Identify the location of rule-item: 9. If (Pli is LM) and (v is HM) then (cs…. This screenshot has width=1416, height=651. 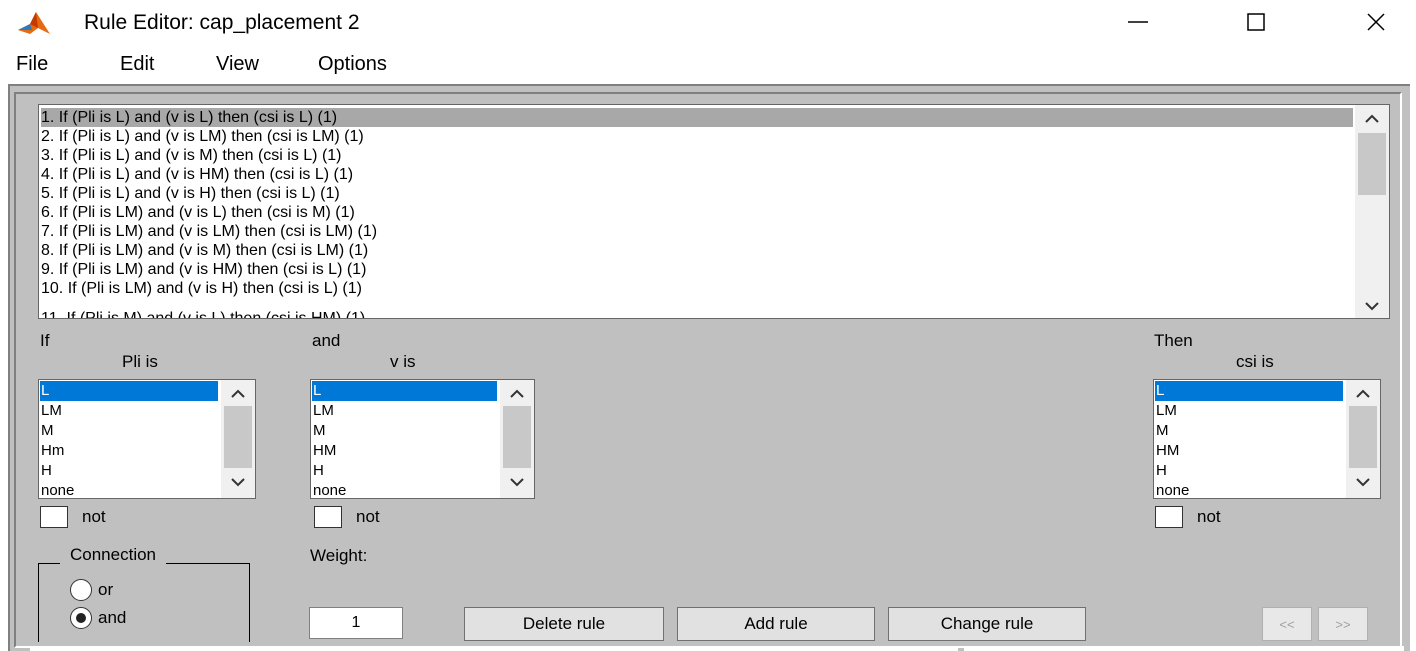
(203, 269).